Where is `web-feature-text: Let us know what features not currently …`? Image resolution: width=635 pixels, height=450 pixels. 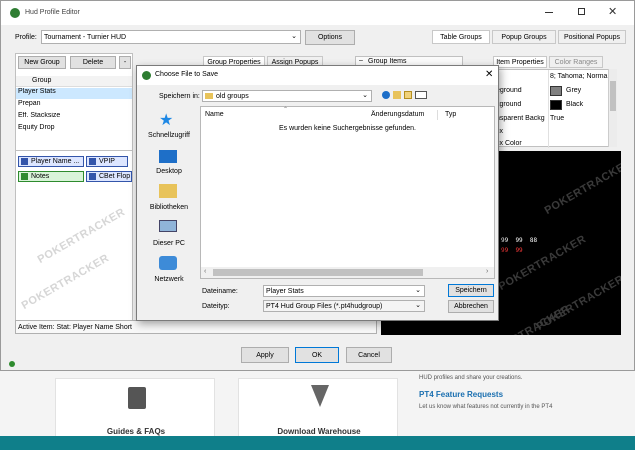 web-feature-text: Let us know what features not currently … is located at coordinates (486, 407).